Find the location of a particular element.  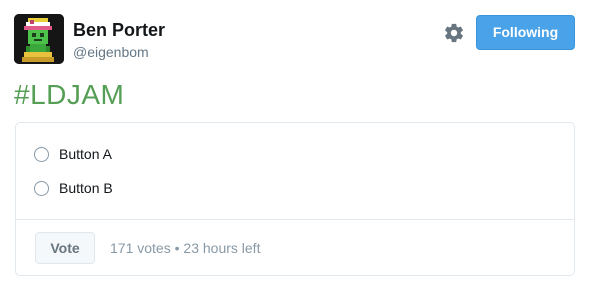

poll-option-a: Button A is located at coordinates (73, 154).